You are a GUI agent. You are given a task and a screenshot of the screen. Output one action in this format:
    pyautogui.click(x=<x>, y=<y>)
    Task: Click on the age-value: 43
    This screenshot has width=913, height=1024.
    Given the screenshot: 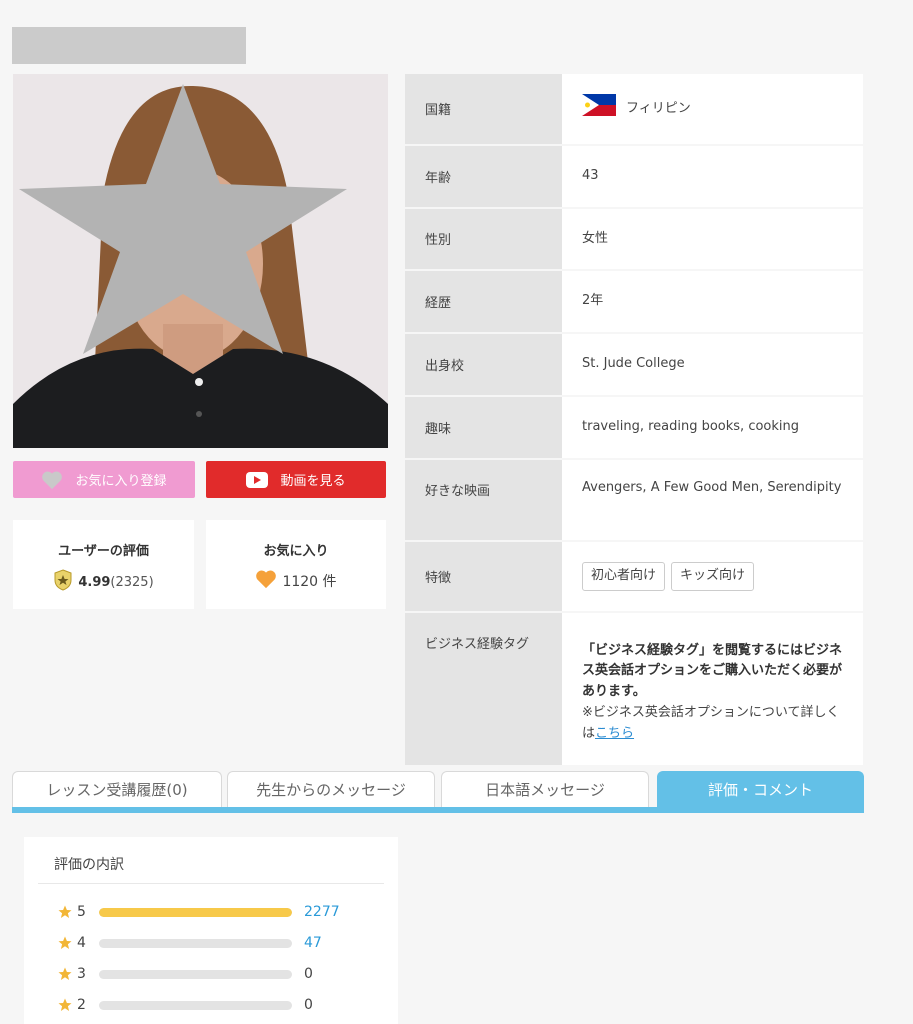 What is the action you would take?
    pyautogui.click(x=712, y=176)
    